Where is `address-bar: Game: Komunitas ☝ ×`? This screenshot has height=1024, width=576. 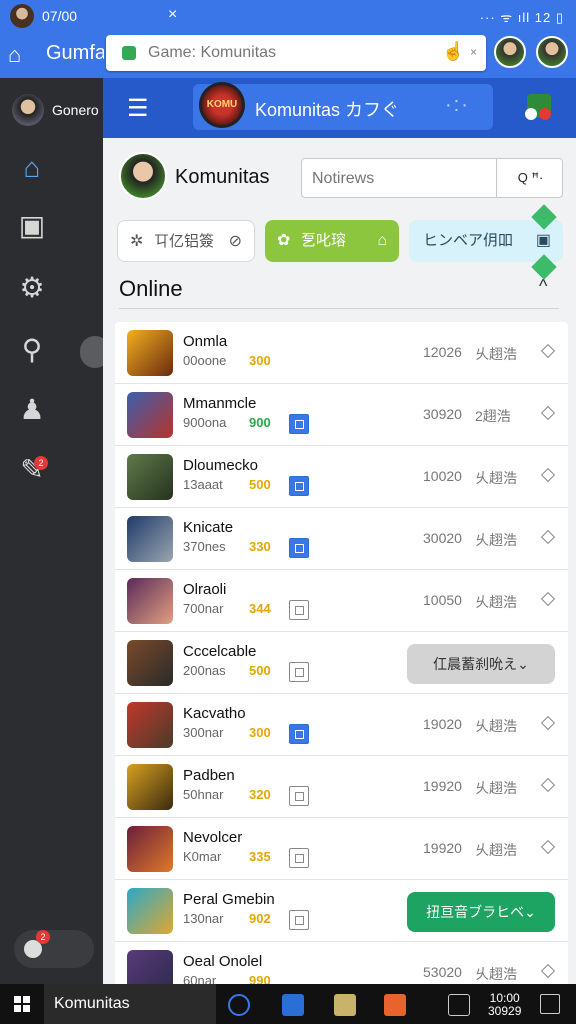
address-bar: Game: Komunitas ☝ × is located at coordinates (296, 53).